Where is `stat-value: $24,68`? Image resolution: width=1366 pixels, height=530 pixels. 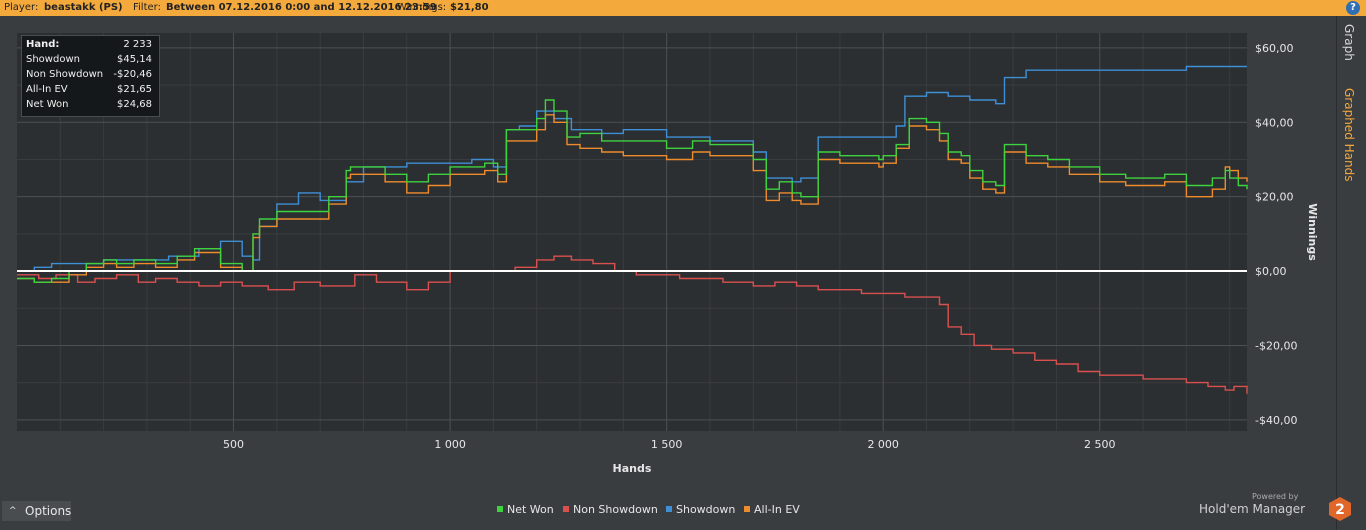
stat-value: $24,68 is located at coordinates (134, 104).